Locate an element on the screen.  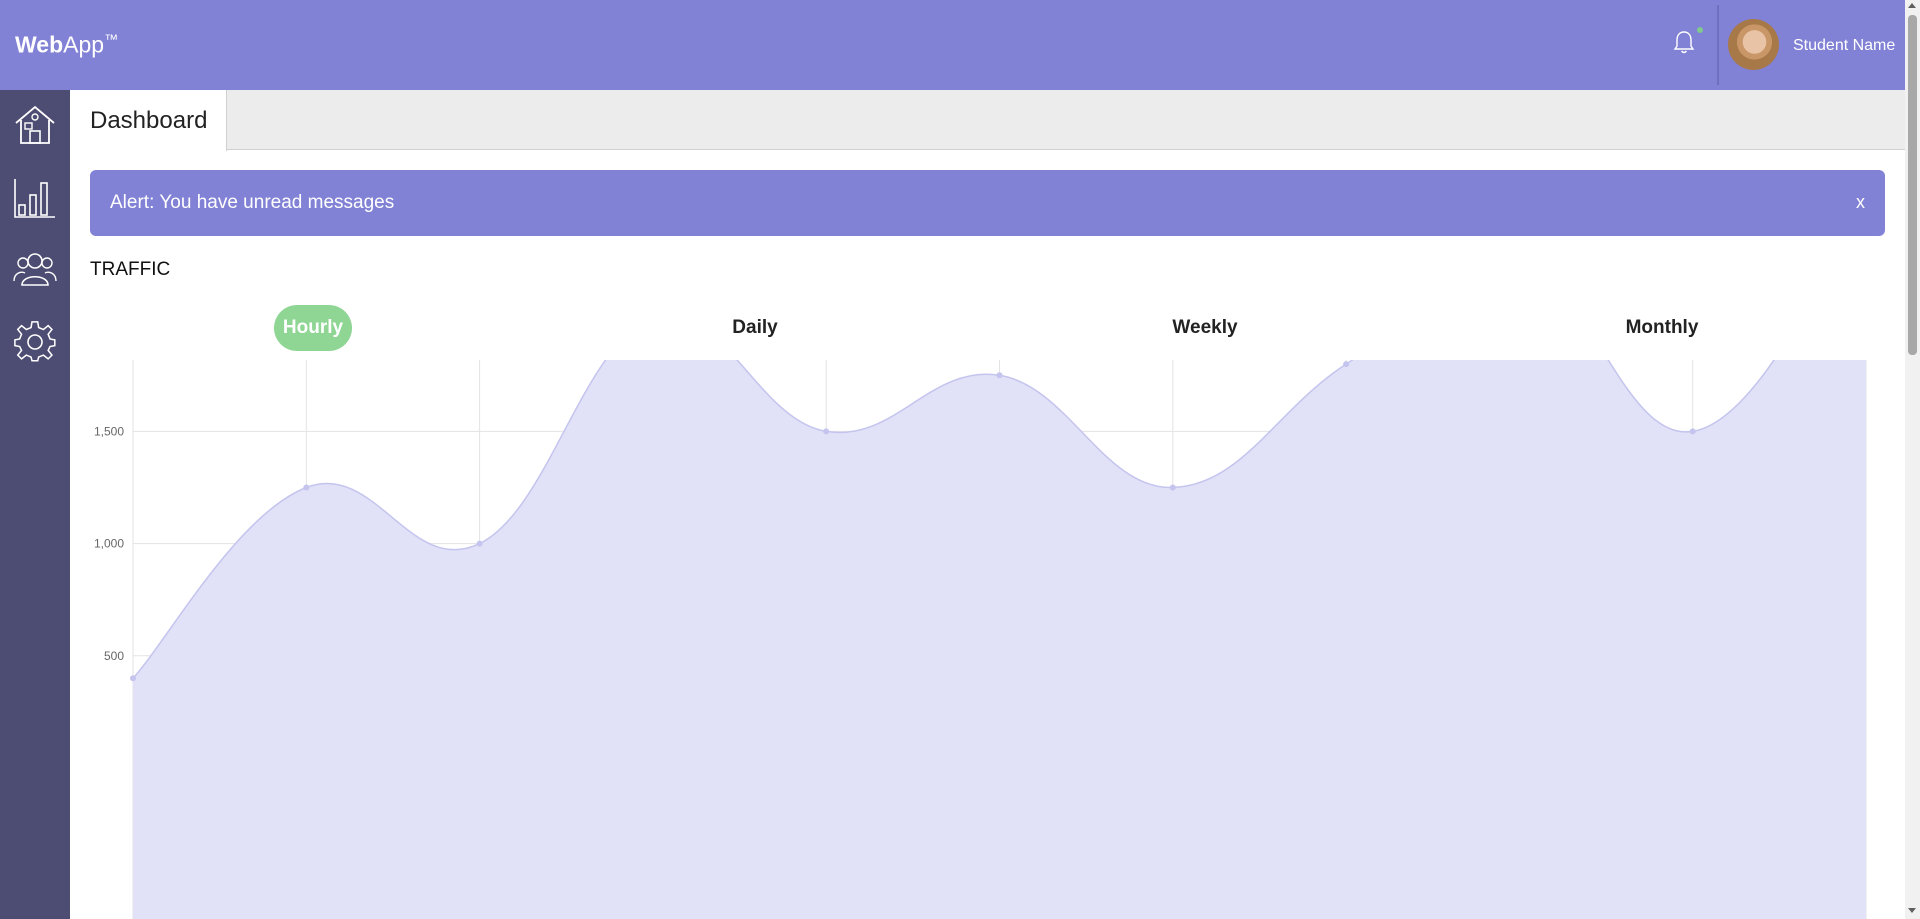
scroll-up-arrow-icon is located at coordinates (1912, 5).